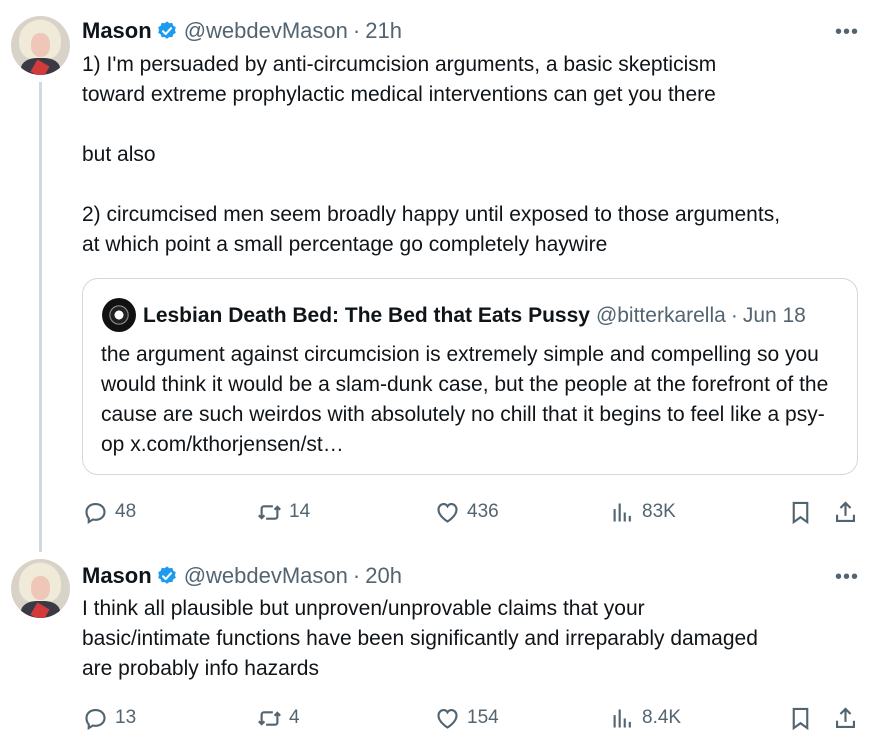 The width and height of the screenshot is (895, 749). I want to click on reply-button: 48, so click(109, 512).